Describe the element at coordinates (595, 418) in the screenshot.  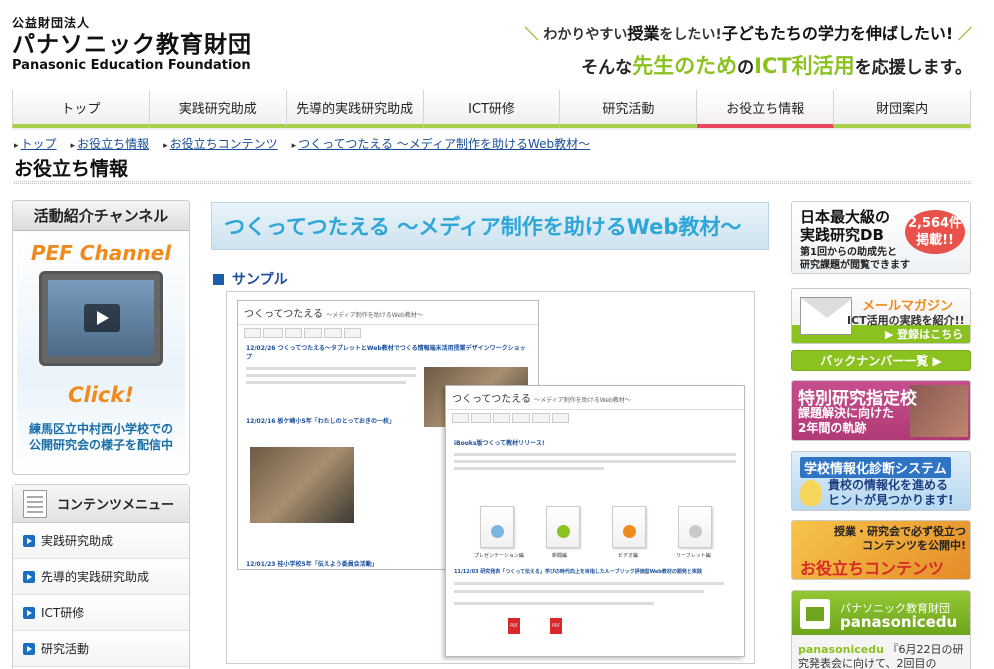
I see `shot2-tabs` at that location.